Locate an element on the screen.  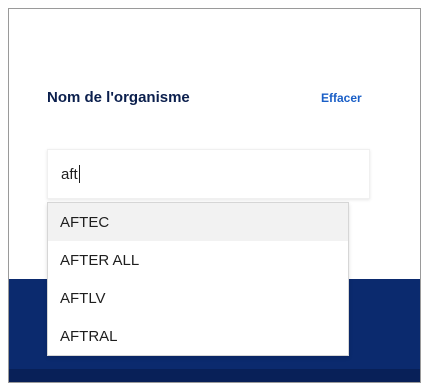
dropdown-option-aftral: AFTRAL is located at coordinates (198, 336).